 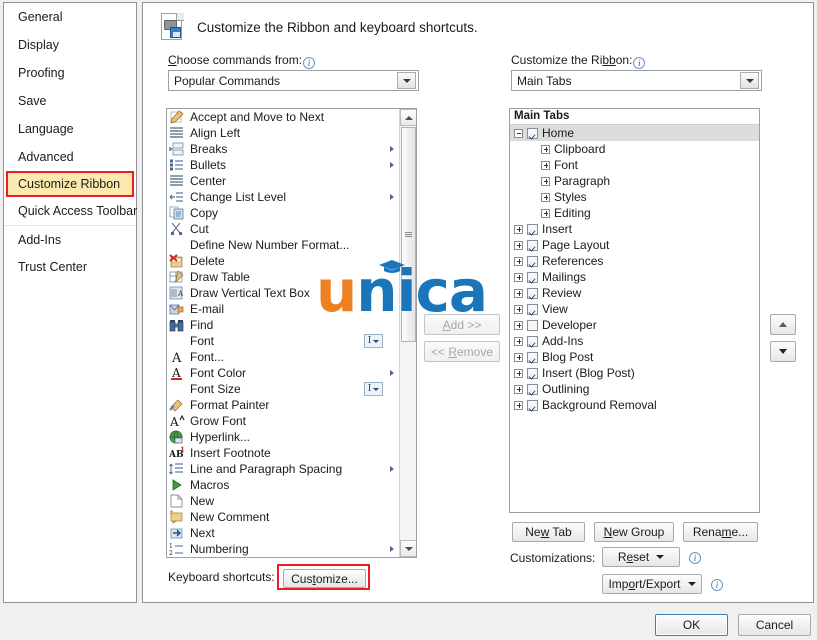 I want to click on command-list-item: 1 2 Numbering, so click(x=283, y=549).